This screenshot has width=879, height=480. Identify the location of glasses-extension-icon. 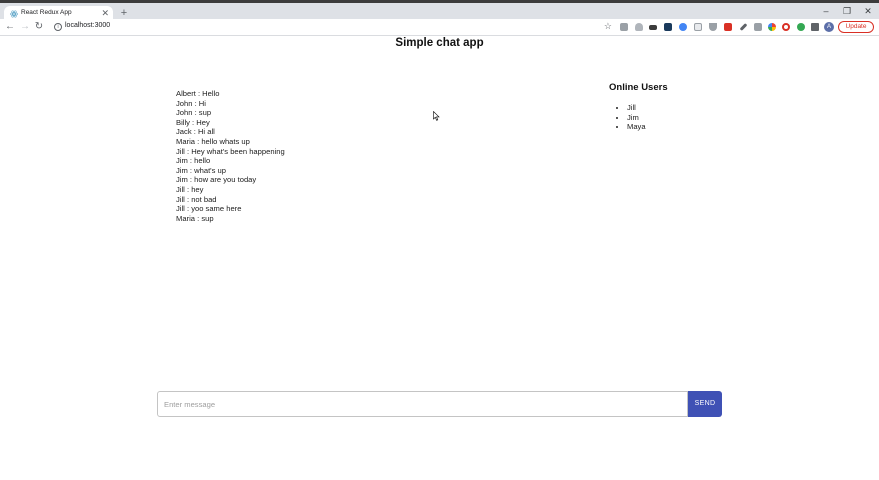
(653, 27).